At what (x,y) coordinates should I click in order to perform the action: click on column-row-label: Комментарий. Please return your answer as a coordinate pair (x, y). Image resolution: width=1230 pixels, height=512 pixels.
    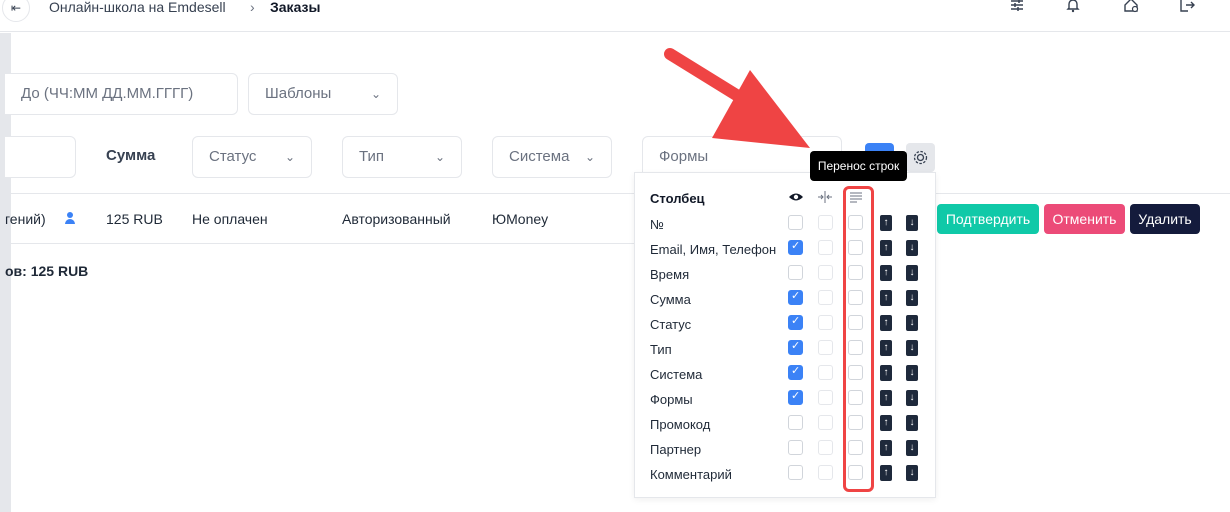
    Looking at the image, I should click on (691, 474).